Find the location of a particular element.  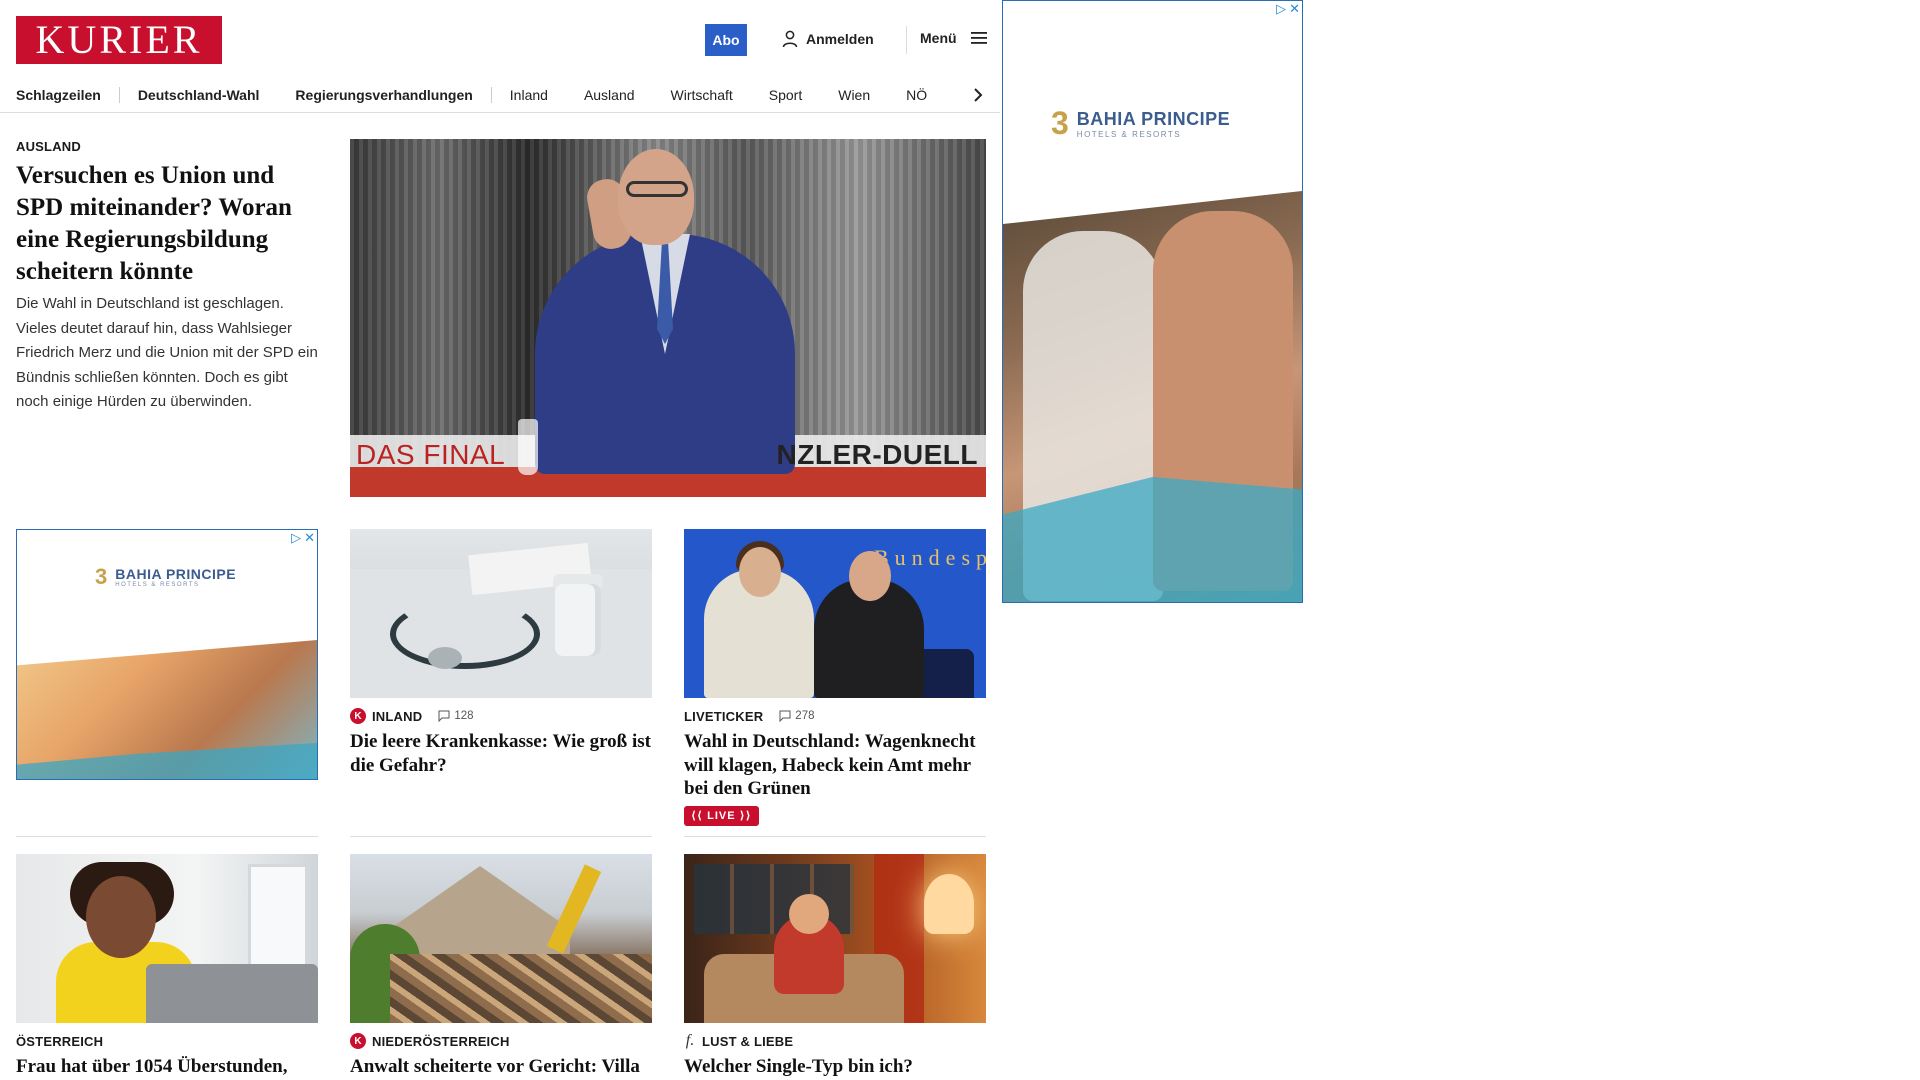

menu-button: Menü is located at coordinates (953, 38).